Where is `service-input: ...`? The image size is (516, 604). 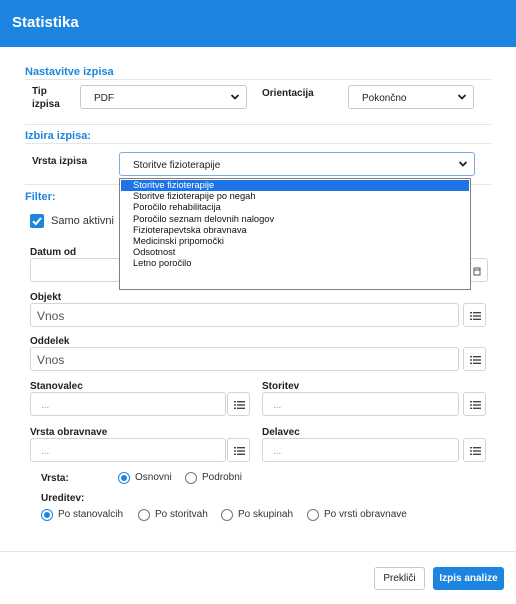
service-input: ... is located at coordinates (360, 404).